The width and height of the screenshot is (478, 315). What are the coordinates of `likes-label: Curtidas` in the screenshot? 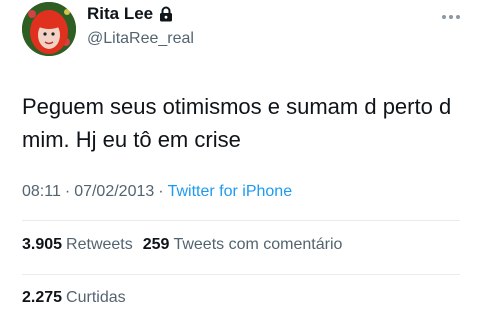 It's located at (96, 297).